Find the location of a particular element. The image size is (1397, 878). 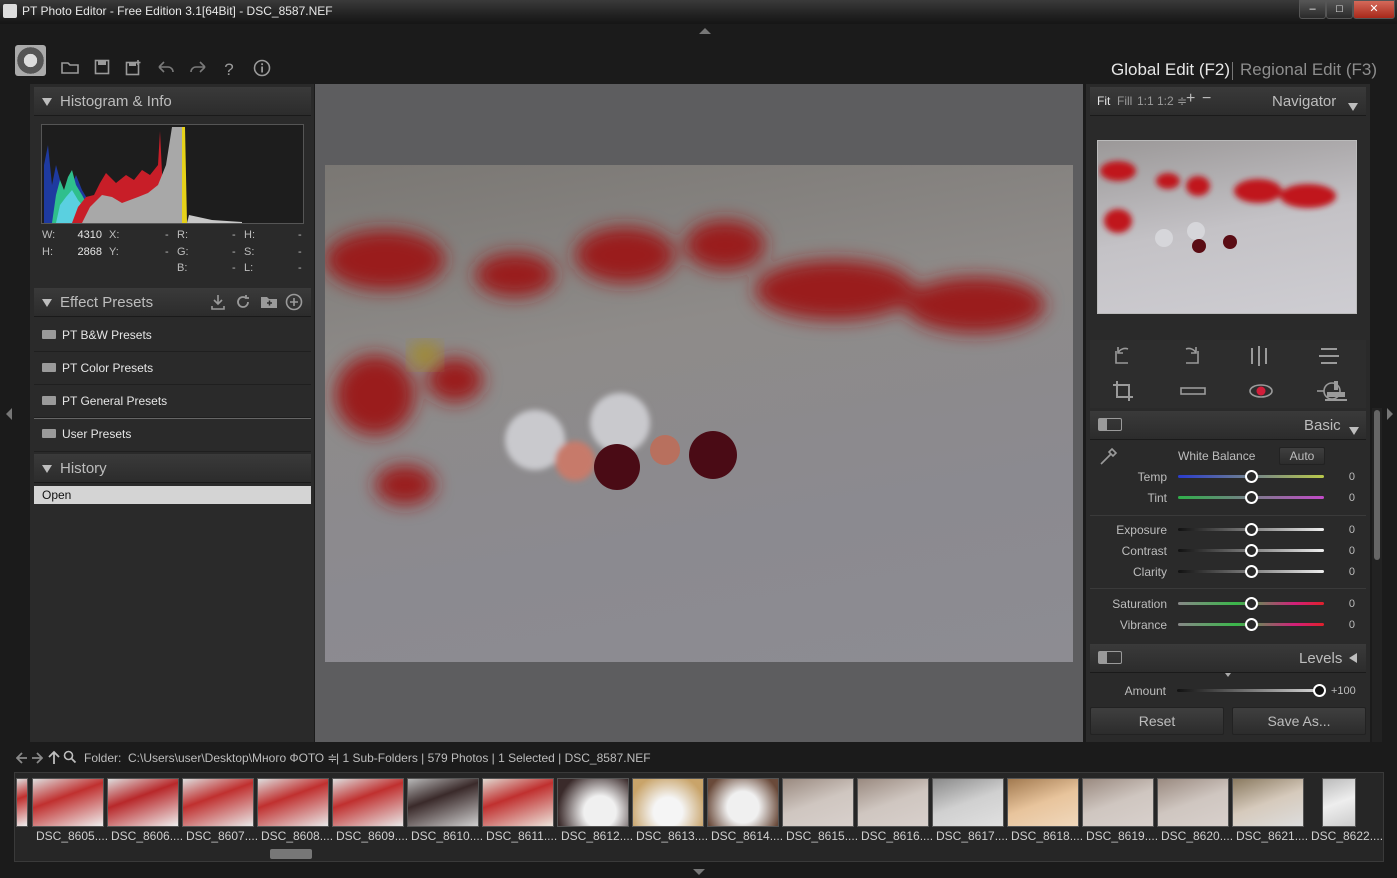

collapse-navigator-icon is located at coordinates (1357, 106).